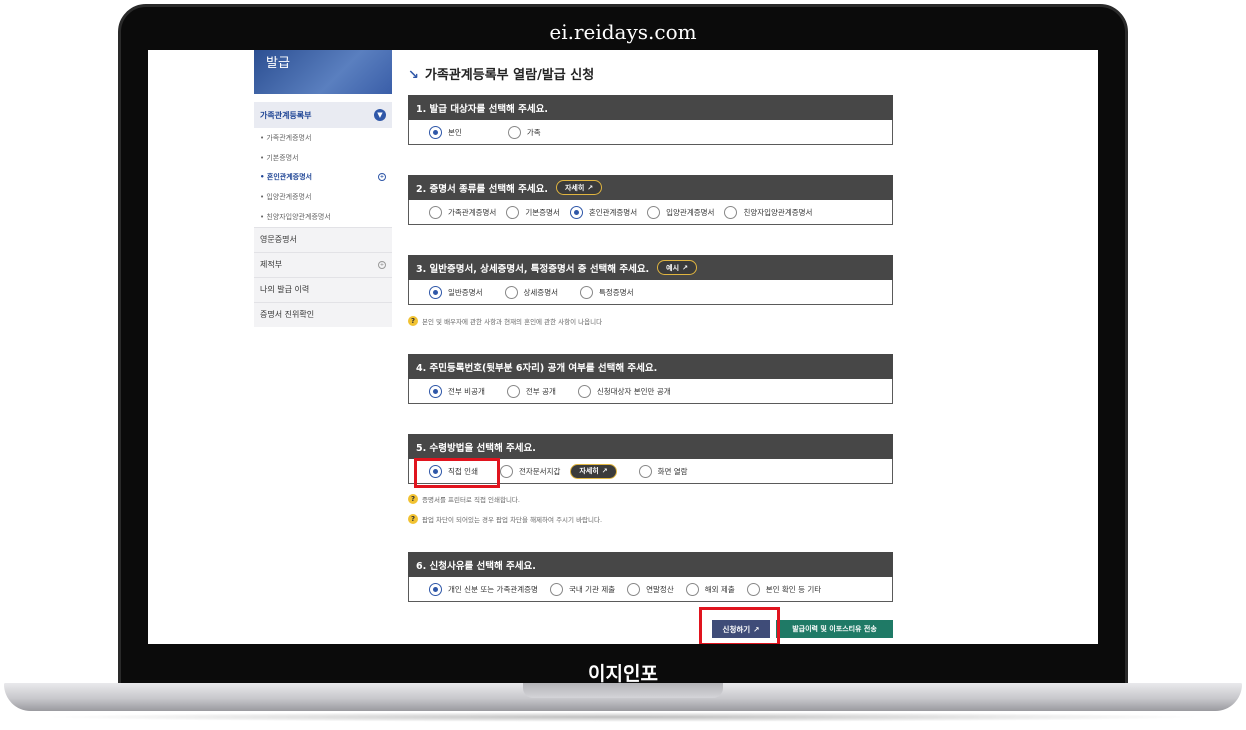 The image size is (1246, 730). I want to click on sidebar-menu-label: 나의 발급 이력, so click(285, 290).